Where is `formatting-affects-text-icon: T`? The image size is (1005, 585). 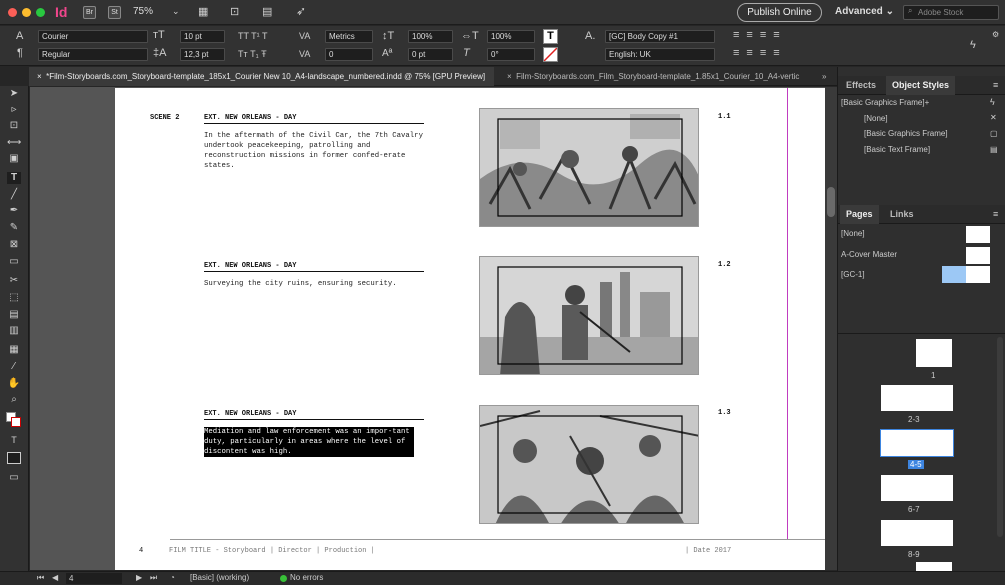
formatting-affects-text-icon: T is located at coordinates (14, 440).